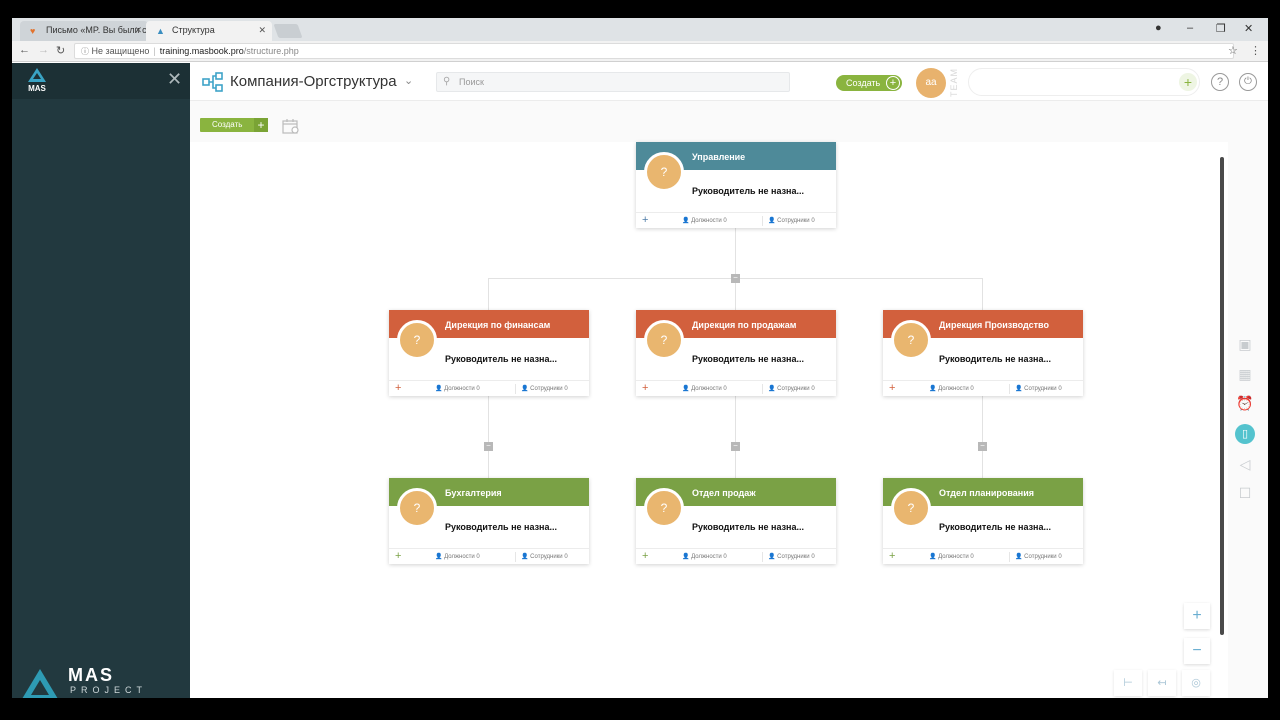  What do you see at coordinates (931, 83) in the screenshot?
I see `avatar: aa` at bounding box center [931, 83].